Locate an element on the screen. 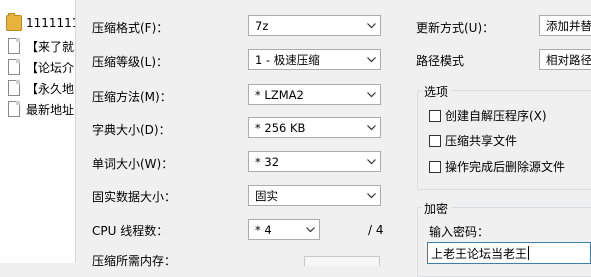  path-mode-select: 相对路径 is located at coordinates (565, 59).